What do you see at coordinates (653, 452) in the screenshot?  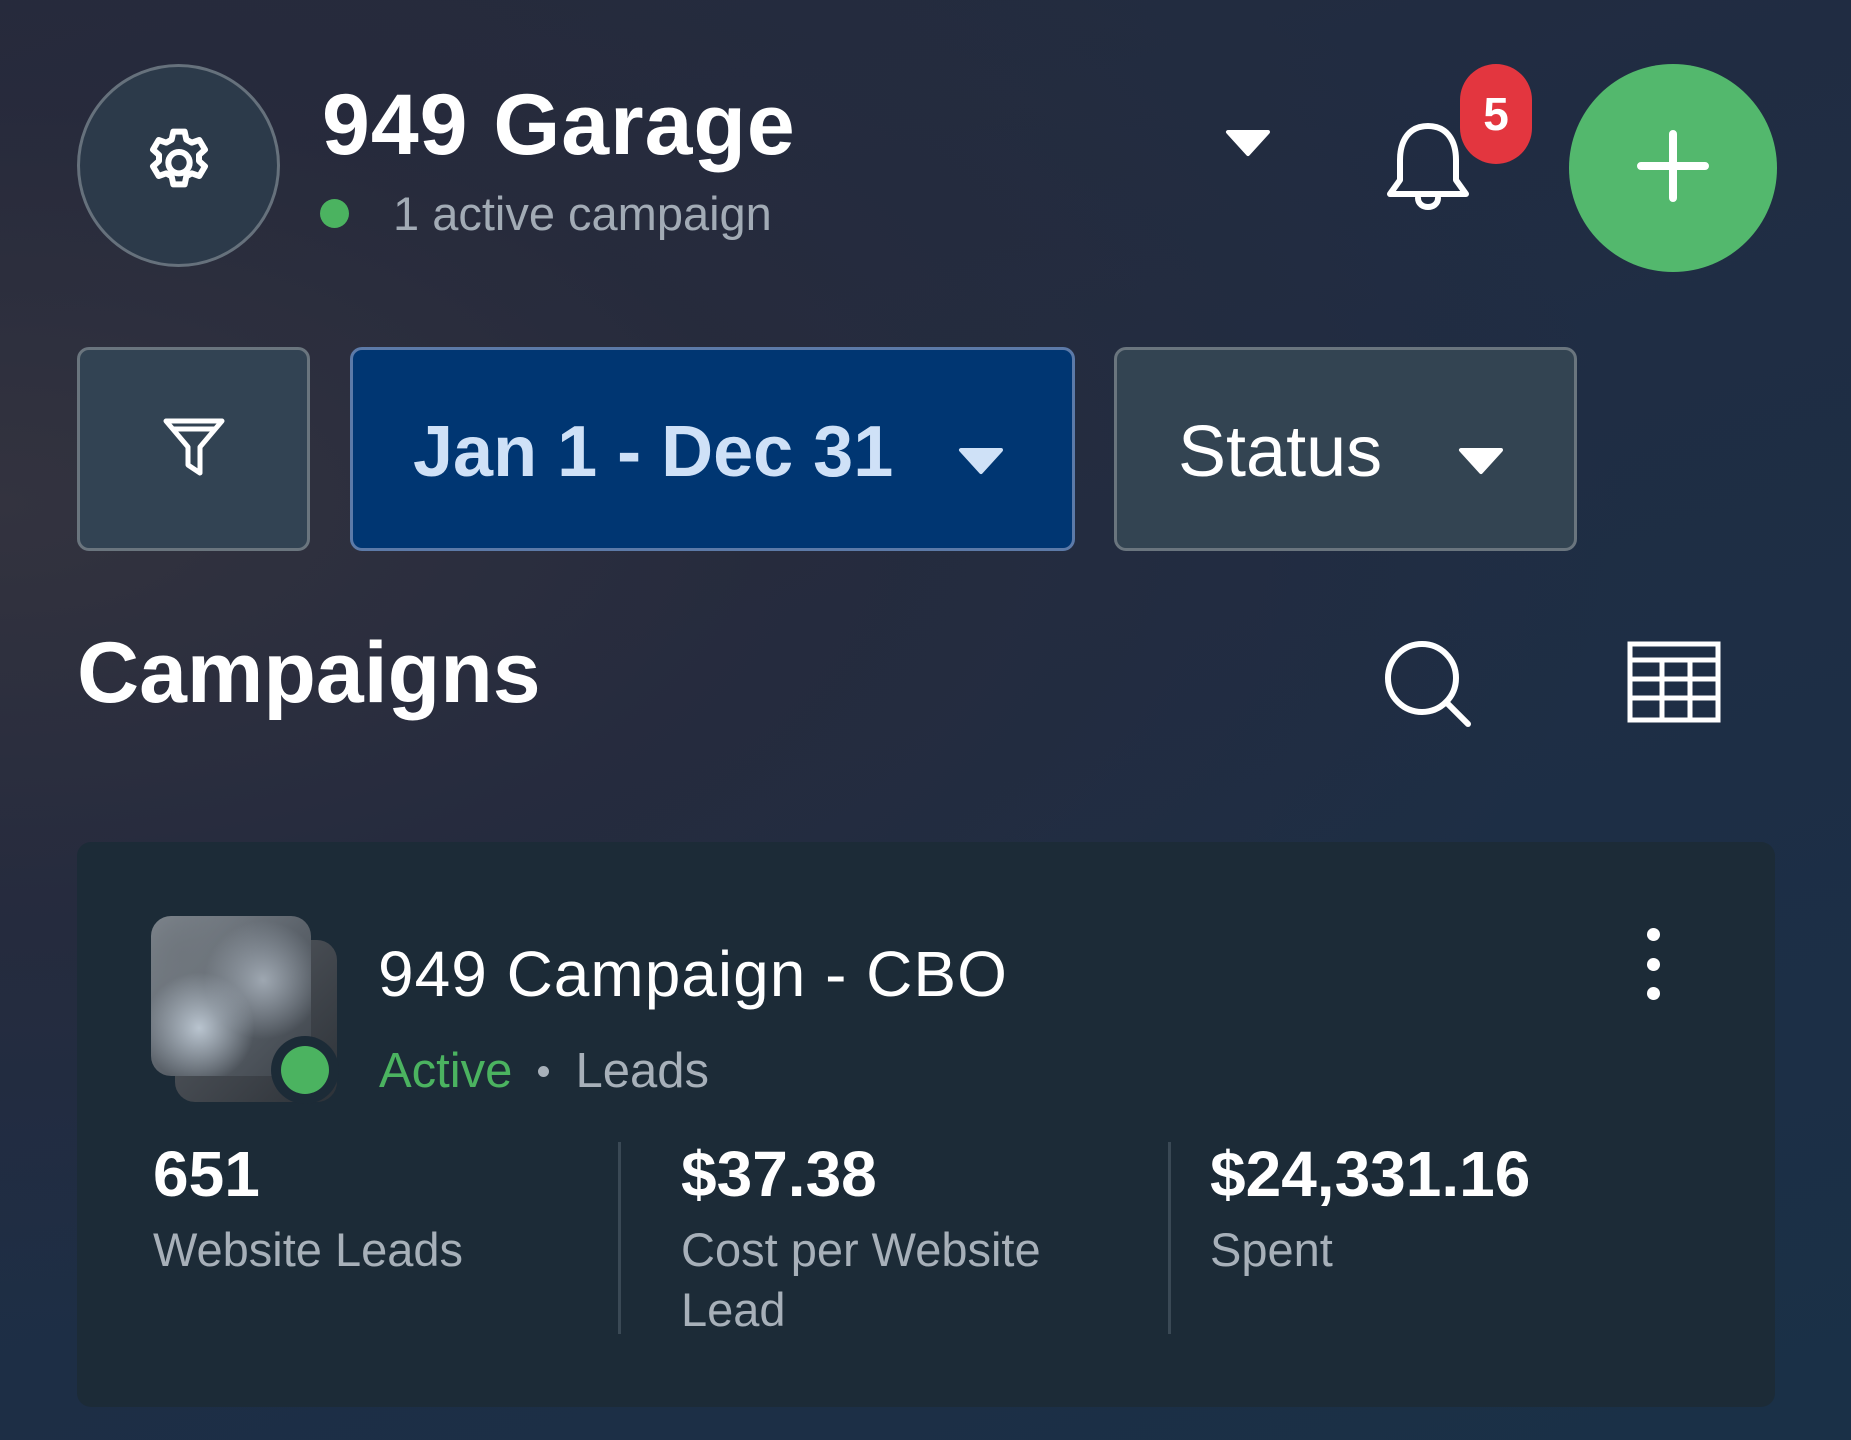 I see `date-range-label: Jan 1 - Dec 31` at bounding box center [653, 452].